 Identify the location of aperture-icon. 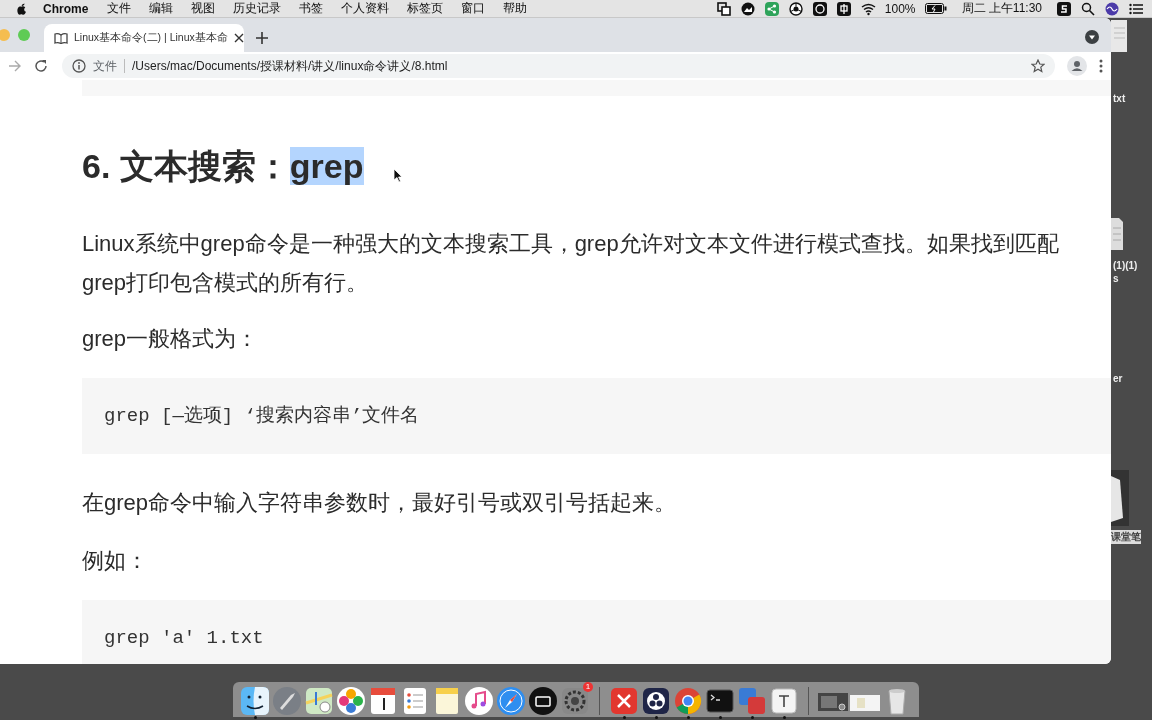
(796, 8).